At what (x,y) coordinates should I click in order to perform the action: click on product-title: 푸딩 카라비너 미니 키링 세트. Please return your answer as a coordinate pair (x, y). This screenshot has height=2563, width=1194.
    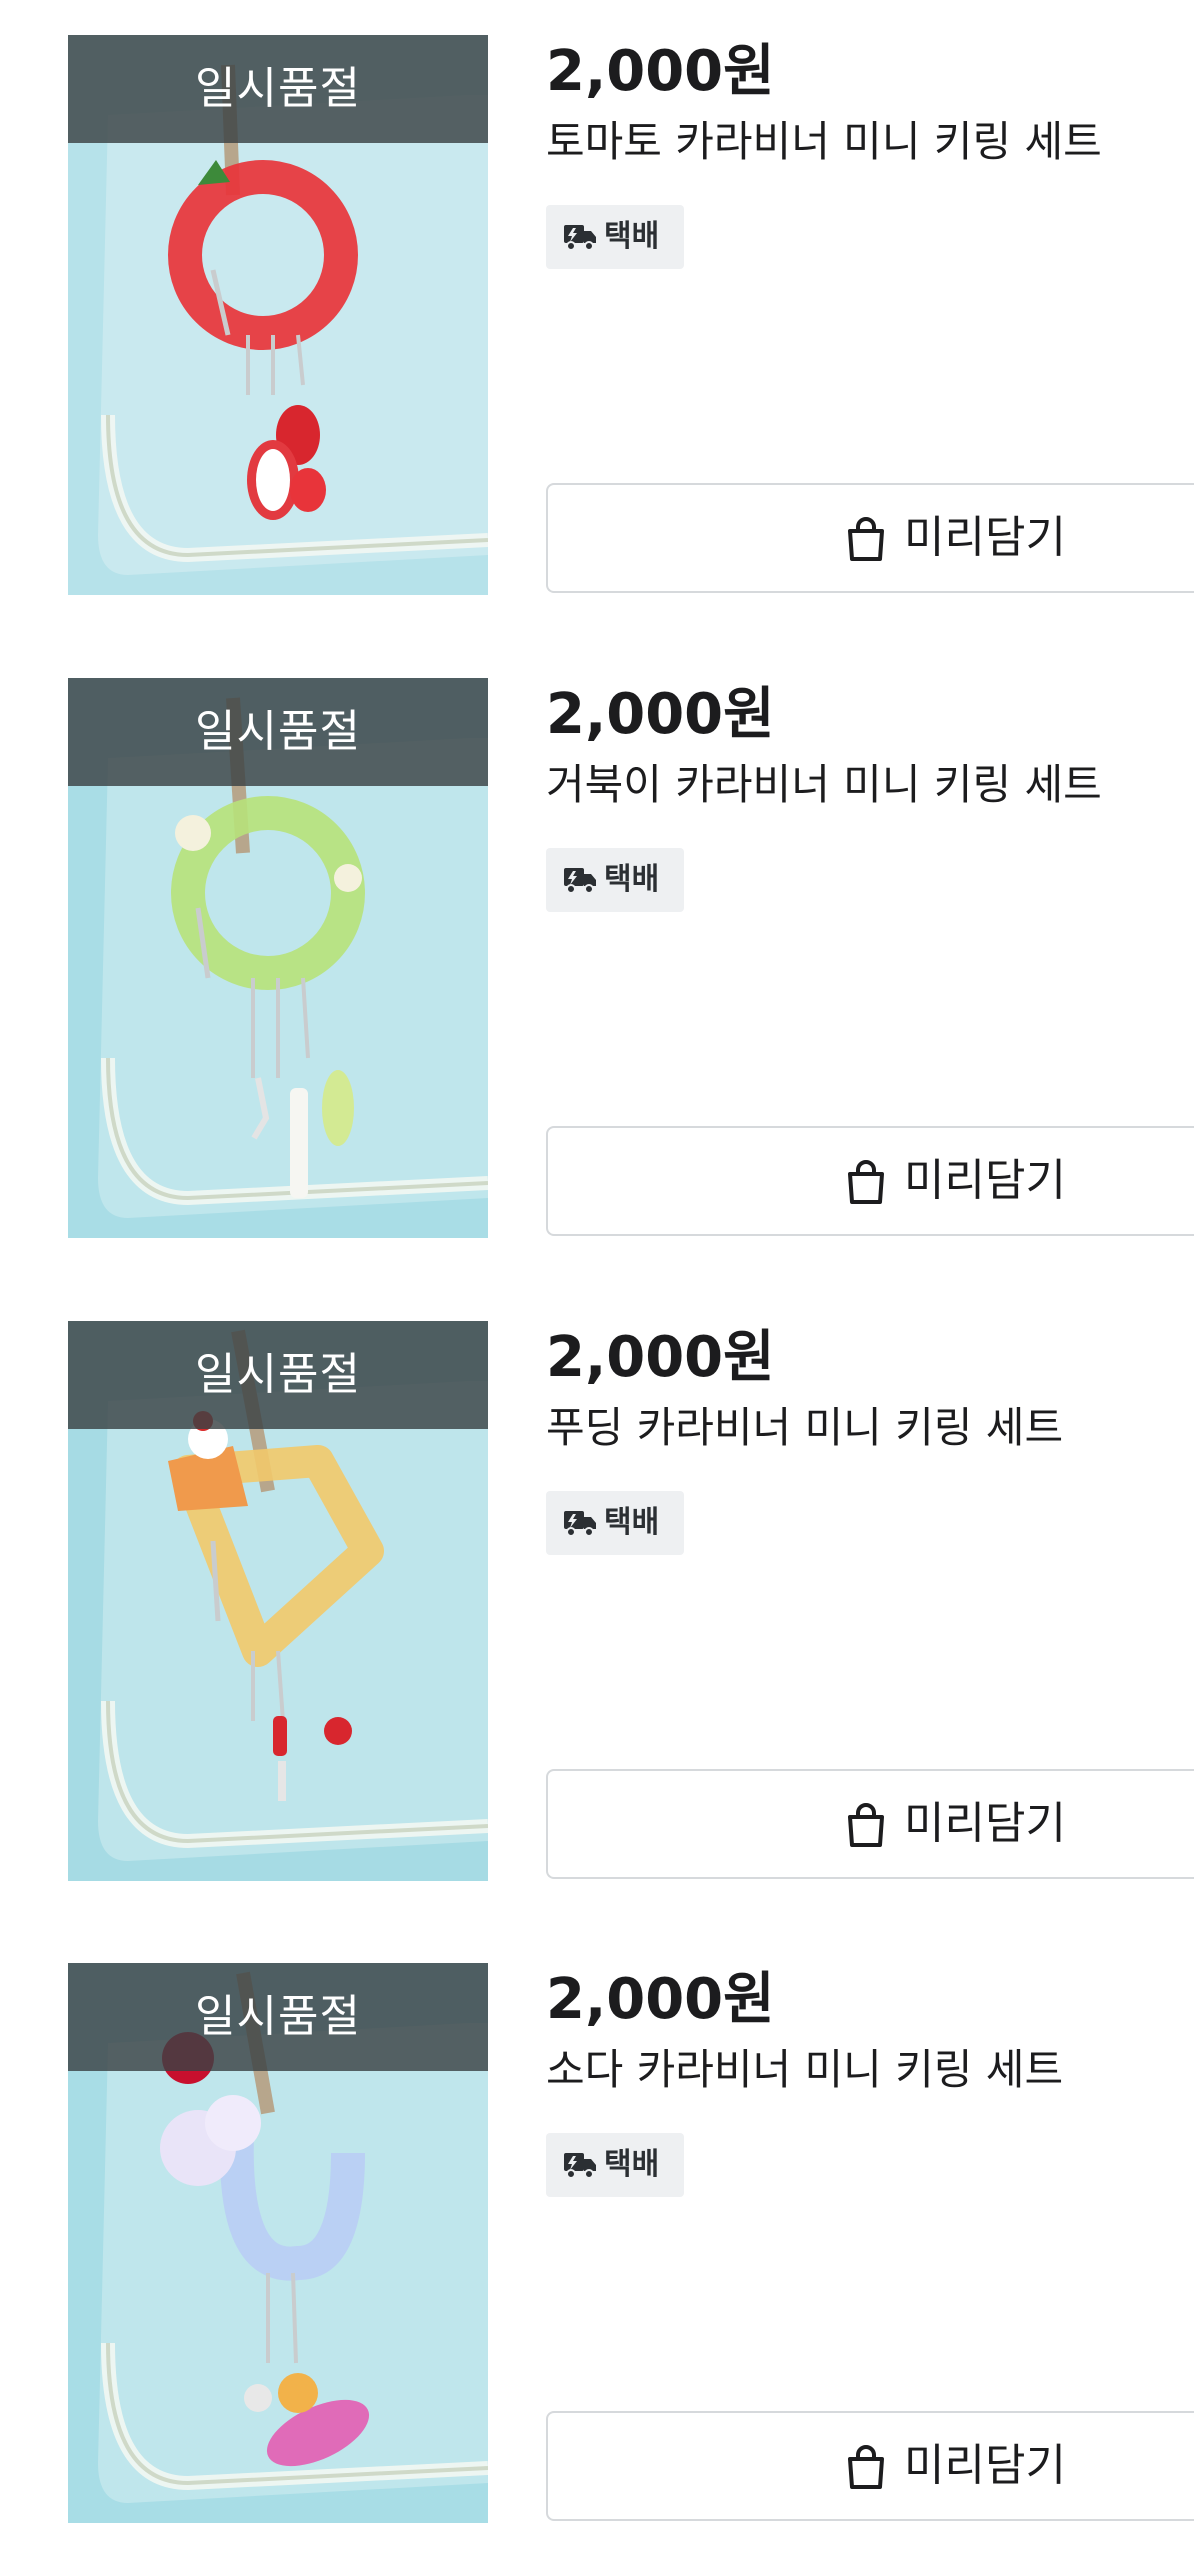
    Looking at the image, I should click on (804, 1428).